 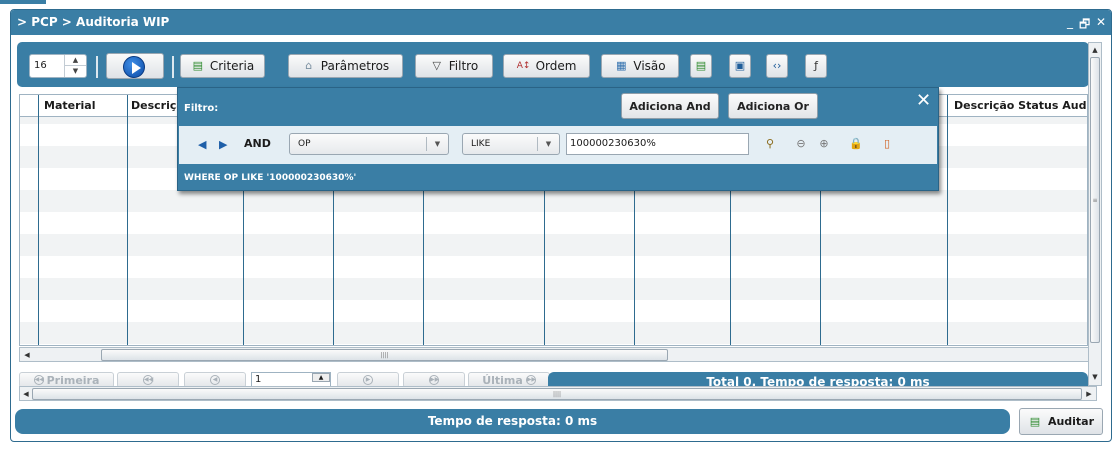 I want to click on stepper-arrows: ▲ ▼, so click(x=75, y=66).